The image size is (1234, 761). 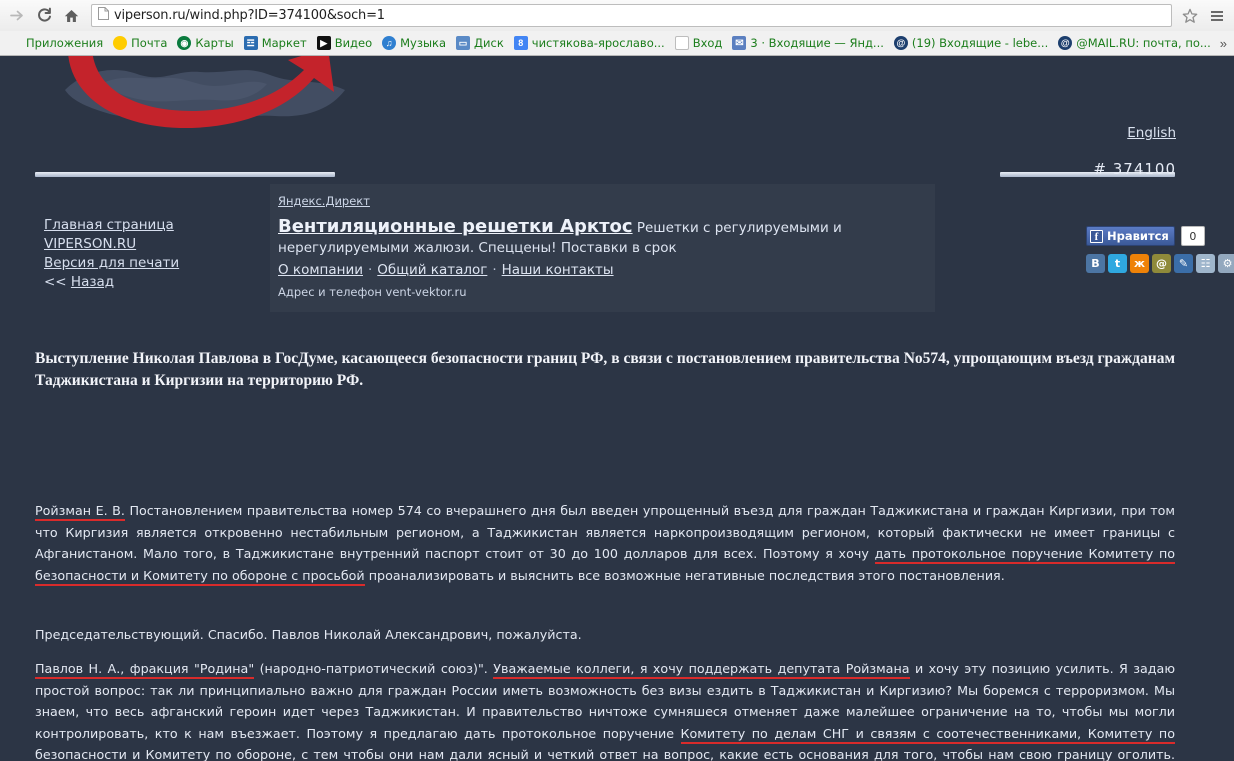 I want to click on apps-grid-icon, so click(x=15, y=43).